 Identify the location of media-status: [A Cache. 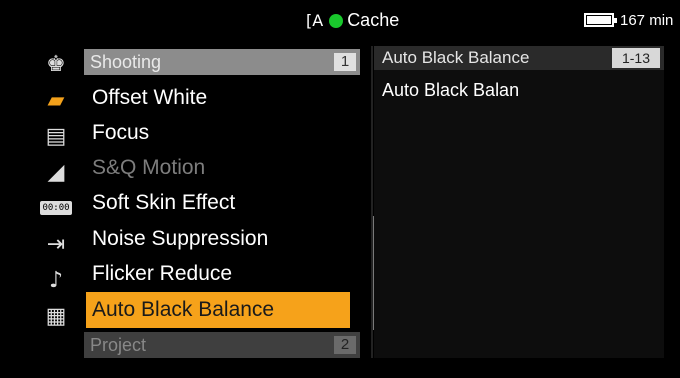
(352, 20).